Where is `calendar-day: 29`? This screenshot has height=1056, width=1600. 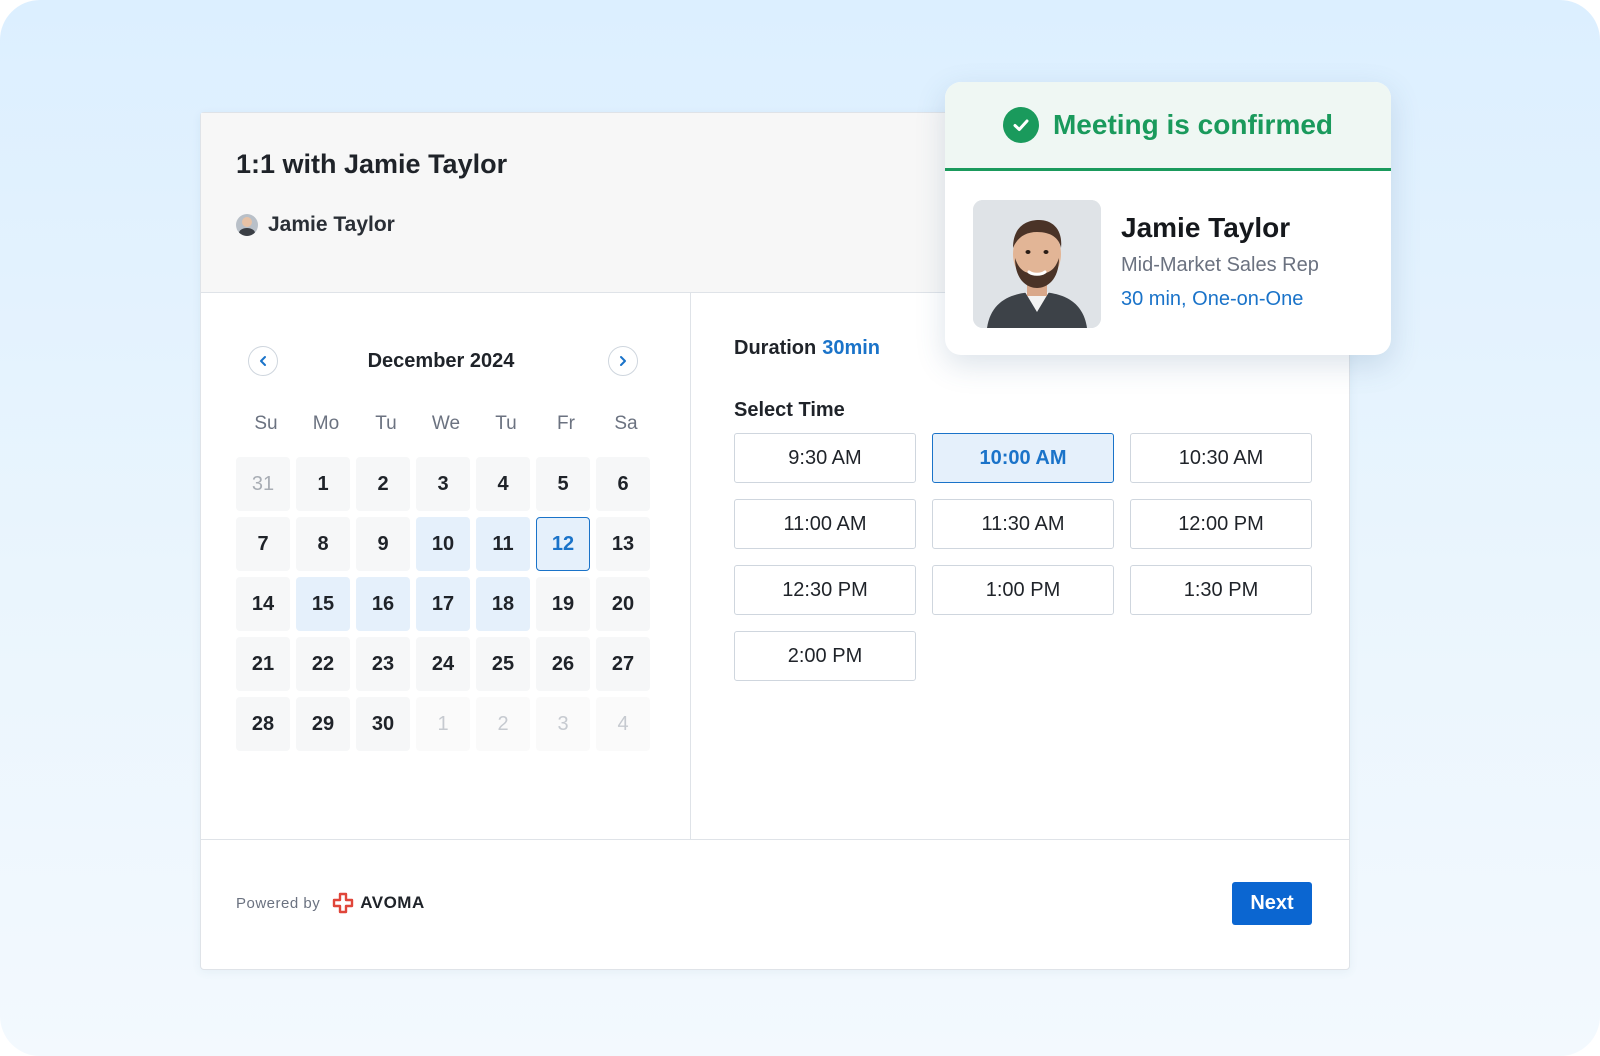
calendar-day: 29 is located at coordinates (323, 724).